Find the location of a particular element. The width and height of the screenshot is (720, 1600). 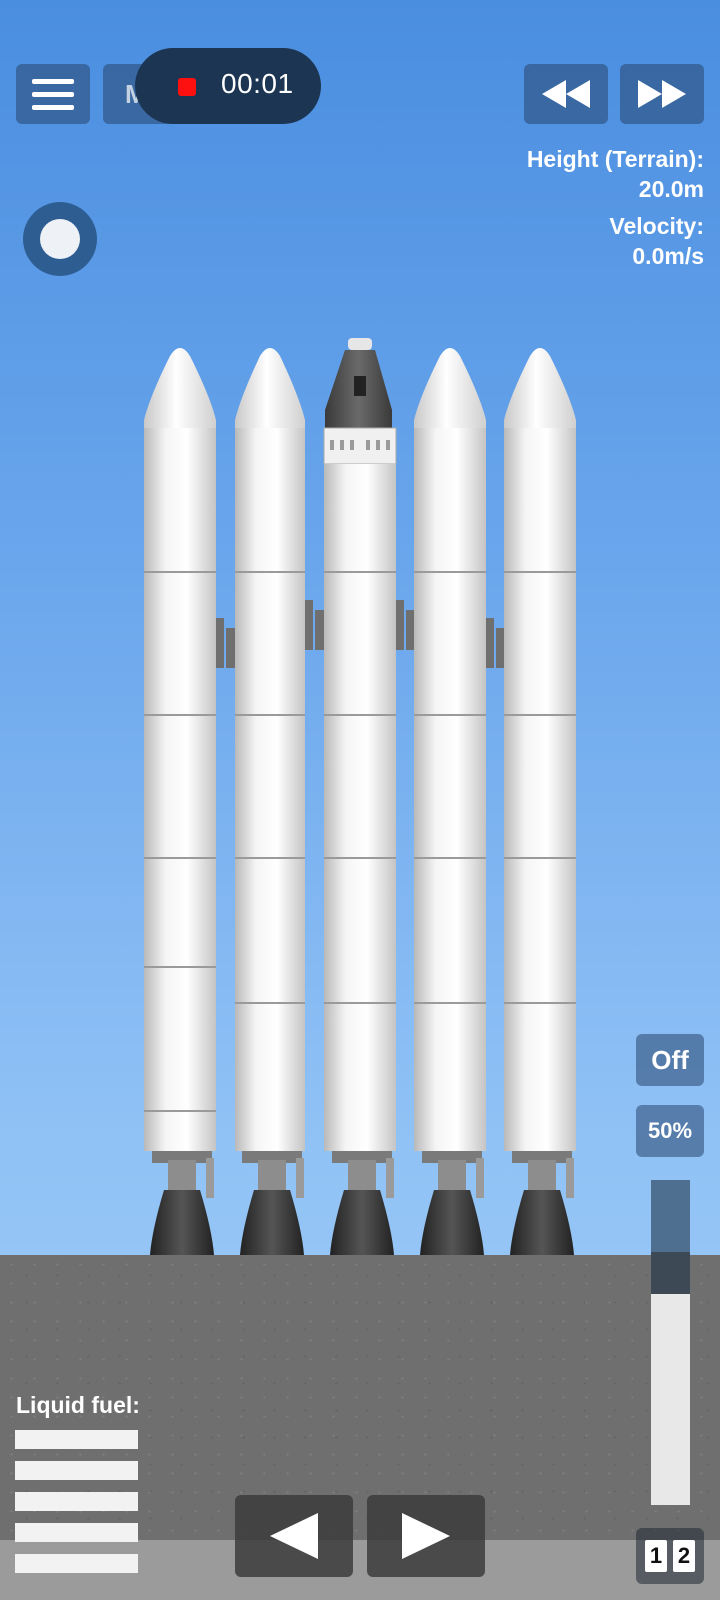

throttle-handle is located at coordinates (670, 1273).